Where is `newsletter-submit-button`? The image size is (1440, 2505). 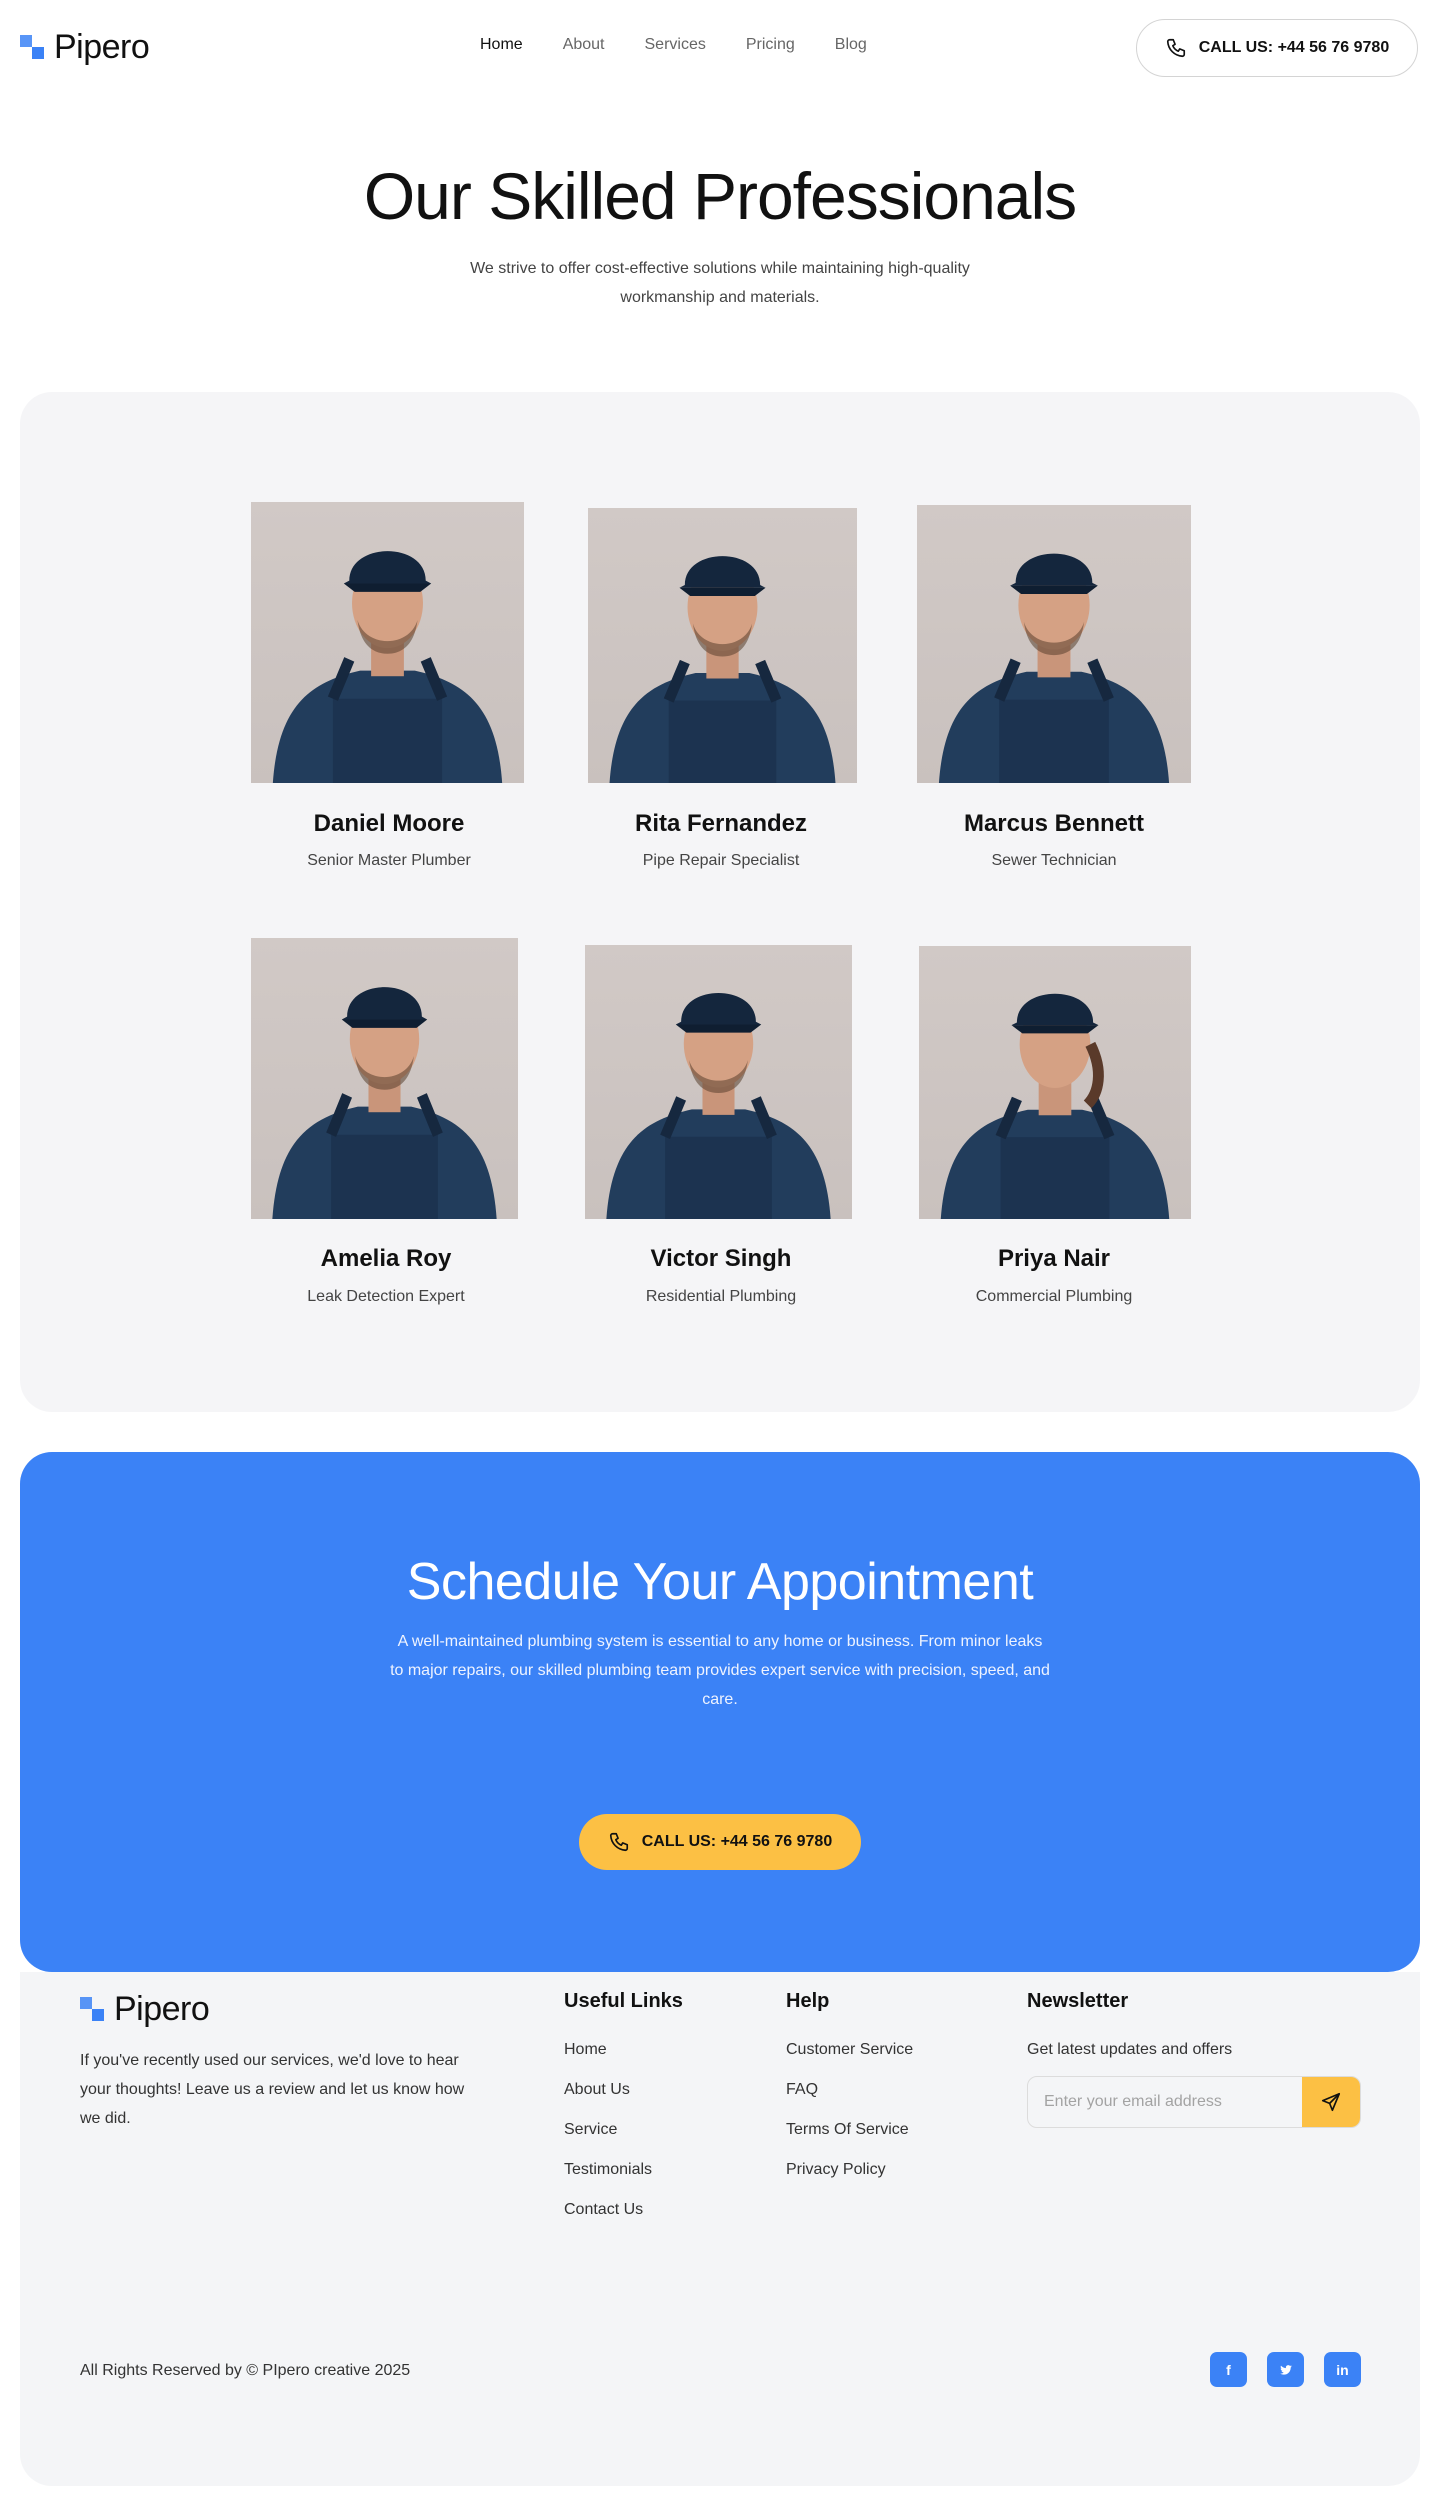
newsletter-submit-button is located at coordinates (1331, 2102).